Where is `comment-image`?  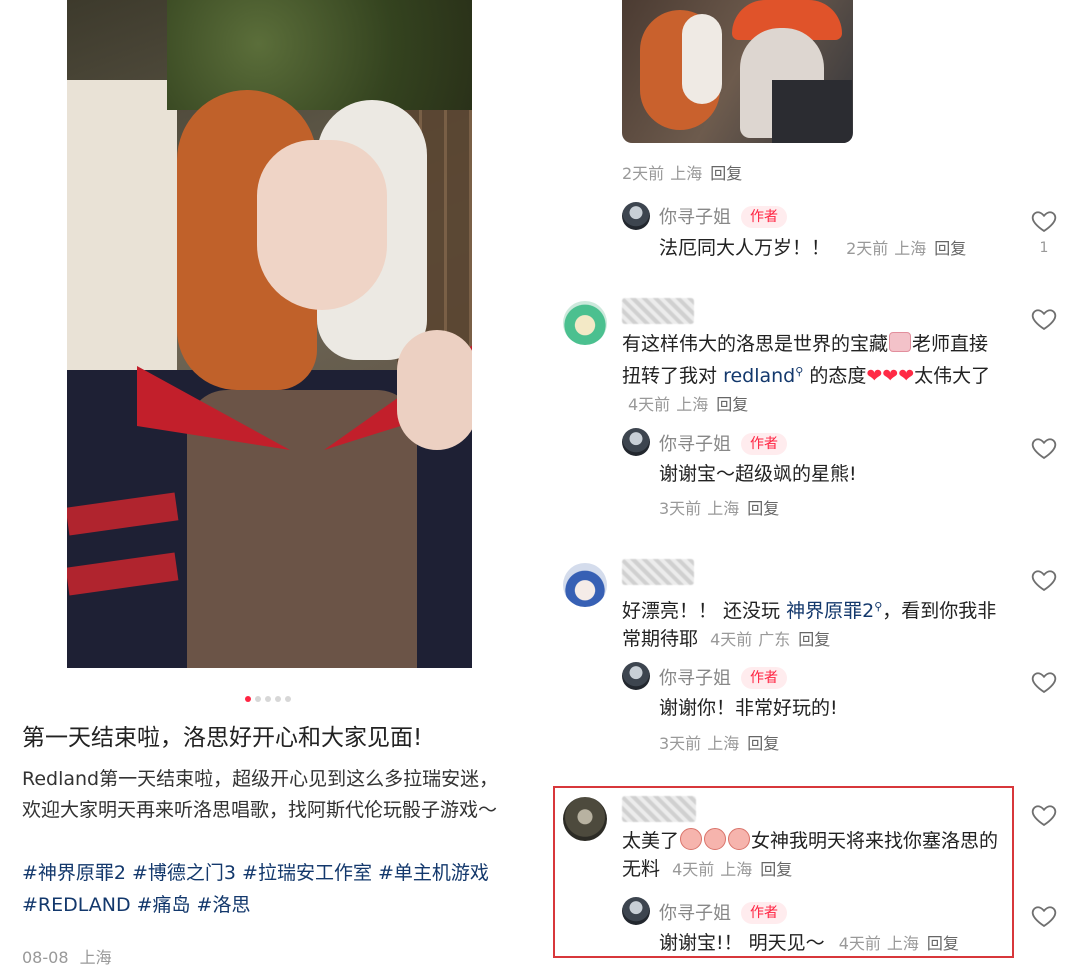 comment-image is located at coordinates (737, 71).